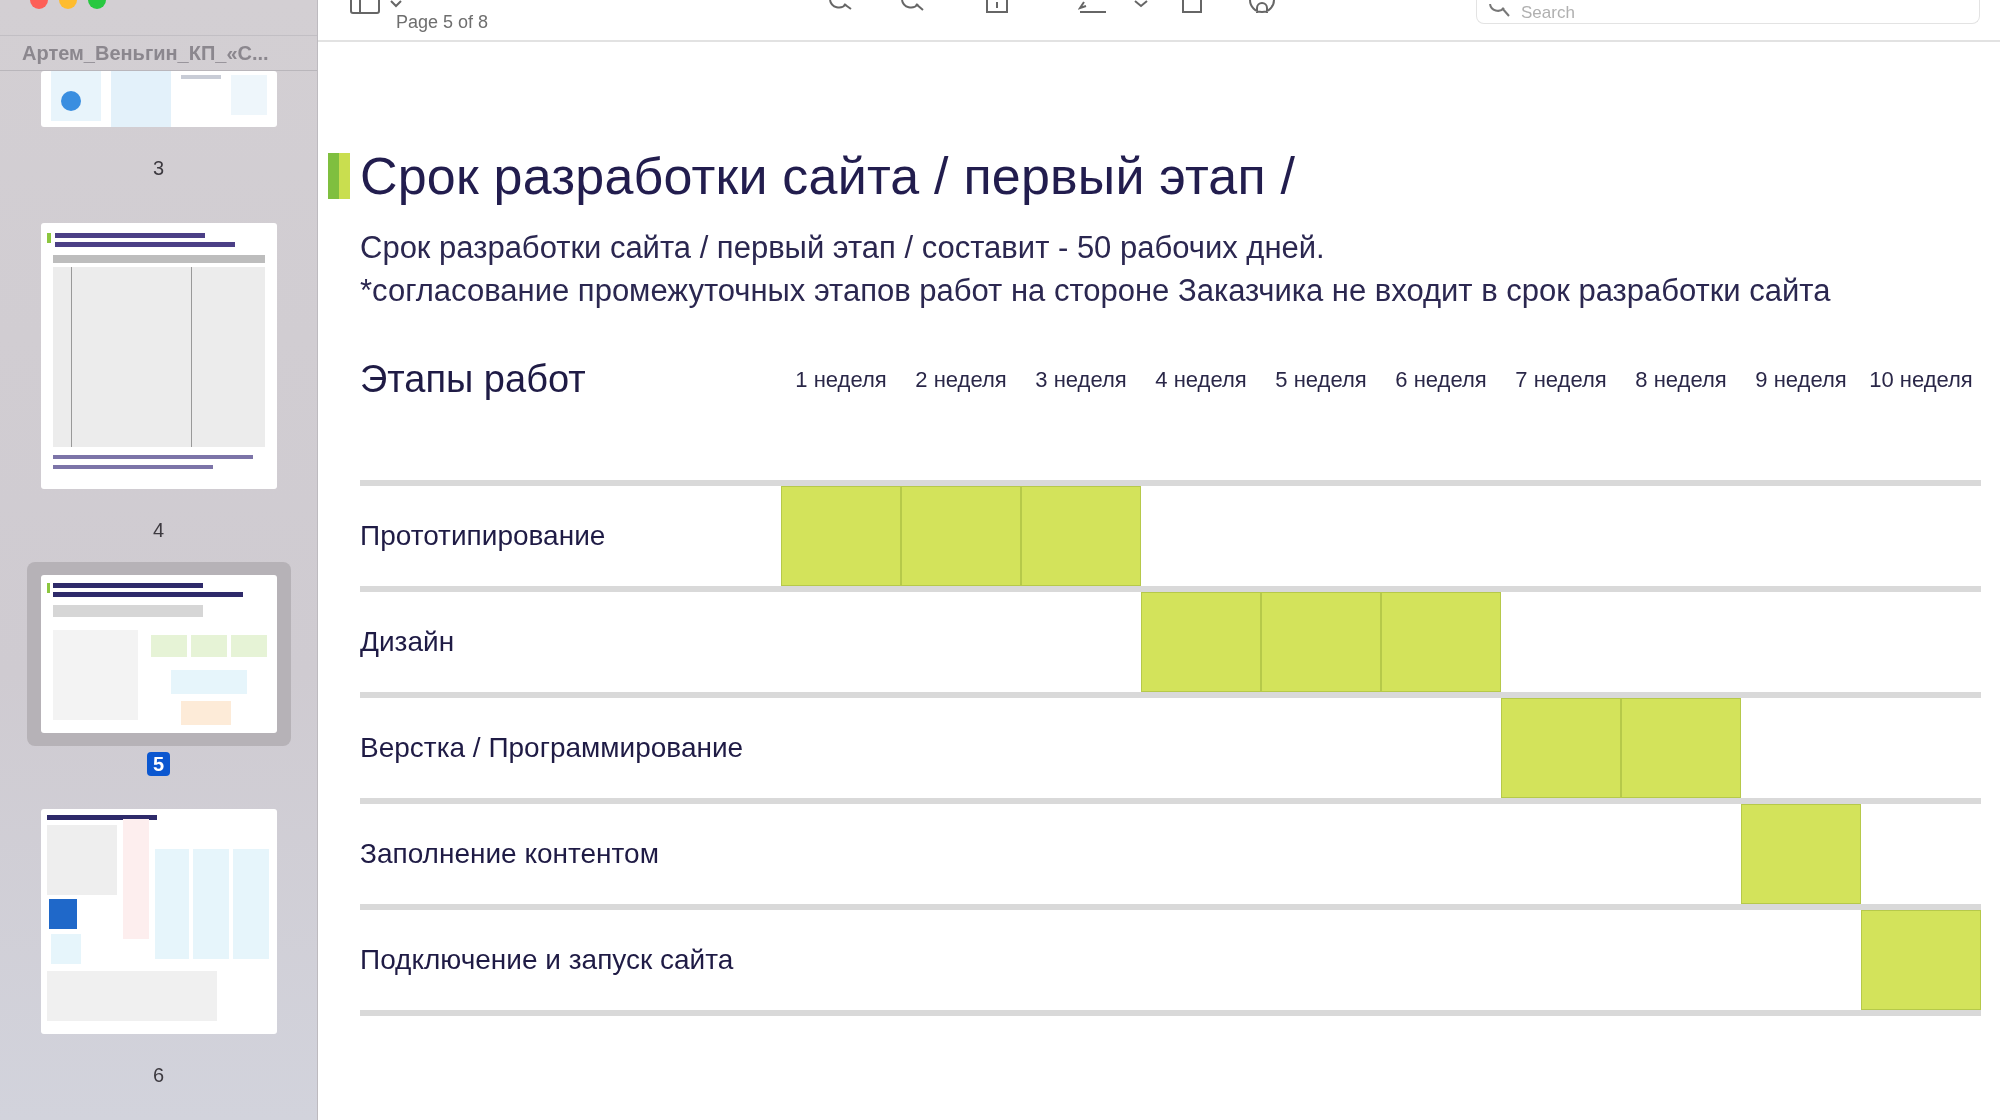 The width and height of the screenshot is (2000, 1120). What do you see at coordinates (473, 379) in the screenshot?
I see `stages-heading: Этапы работ` at bounding box center [473, 379].